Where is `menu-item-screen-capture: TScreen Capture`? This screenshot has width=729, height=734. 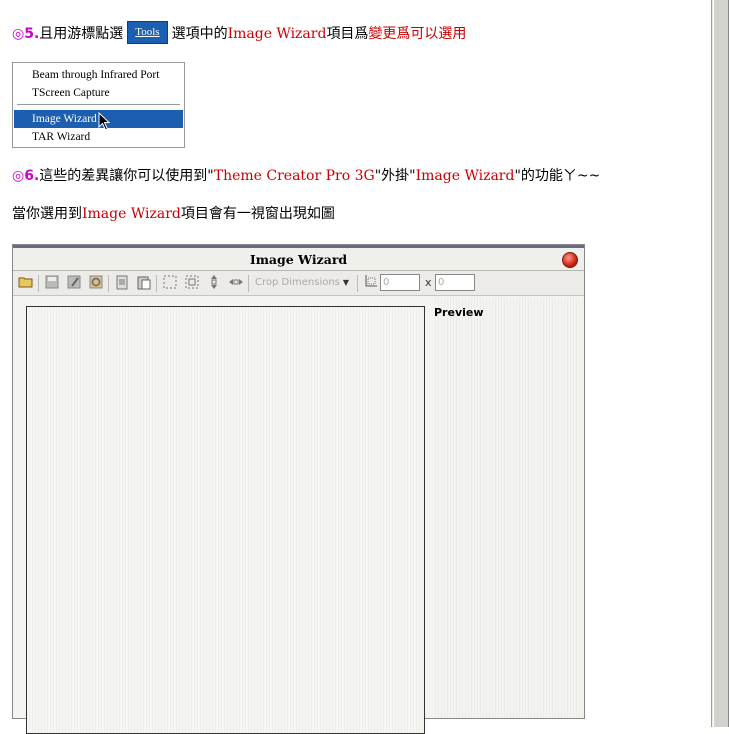
menu-item-screen-capture: TScreen Capture is located at coordinates (98, 93).